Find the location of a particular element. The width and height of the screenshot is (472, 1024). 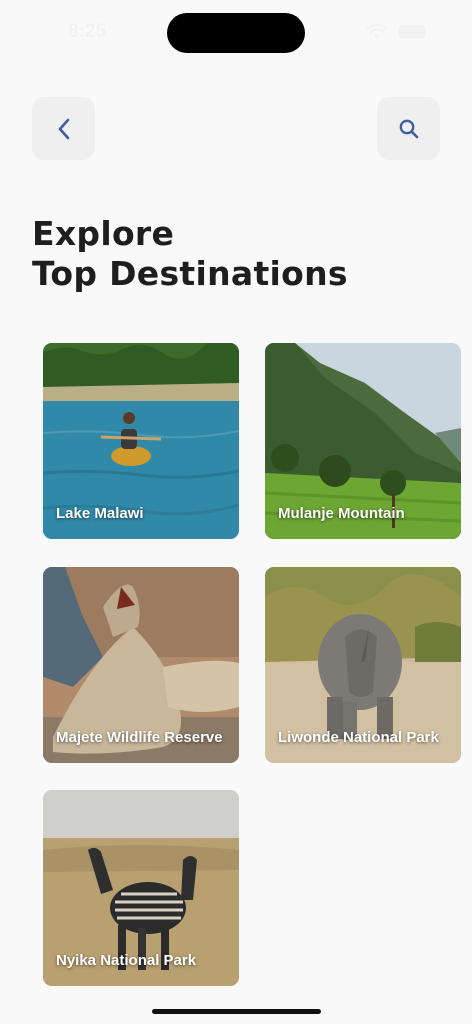

title-line-2: Top Destinations is located at coordinates (190, 273).